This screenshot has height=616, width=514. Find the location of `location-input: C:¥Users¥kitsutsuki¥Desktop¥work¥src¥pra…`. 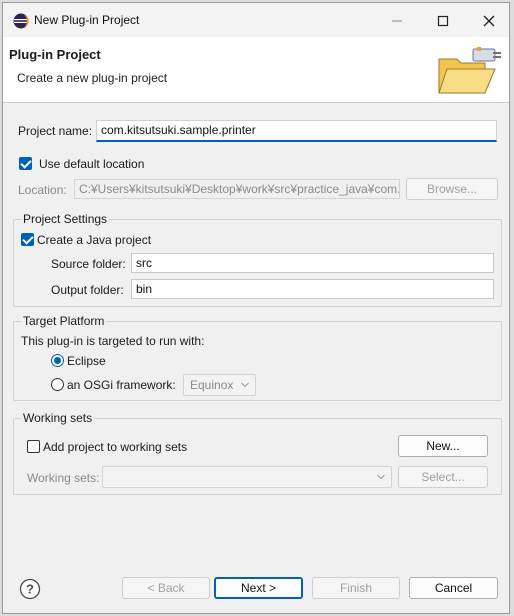

location-input: C:¥Users¥kitsutsuki¥Desktop¥work¥src¥pra… is located at coordinates (237, 189).